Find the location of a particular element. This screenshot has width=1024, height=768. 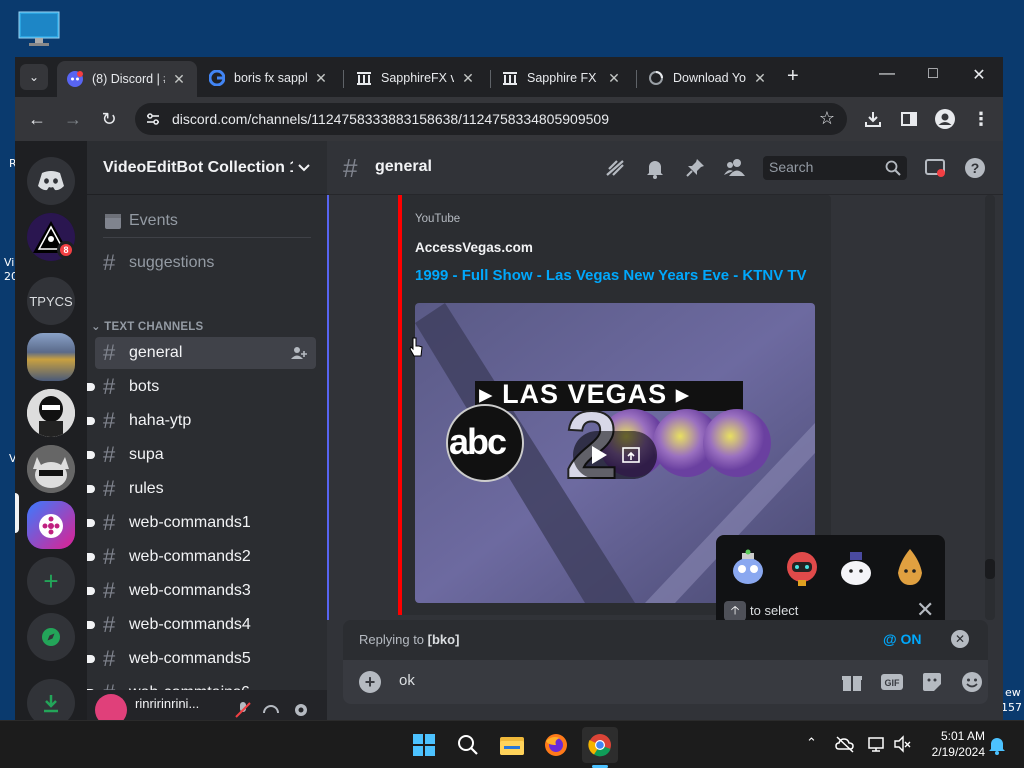

channel-label: bots is located at coordinates (144, 386).